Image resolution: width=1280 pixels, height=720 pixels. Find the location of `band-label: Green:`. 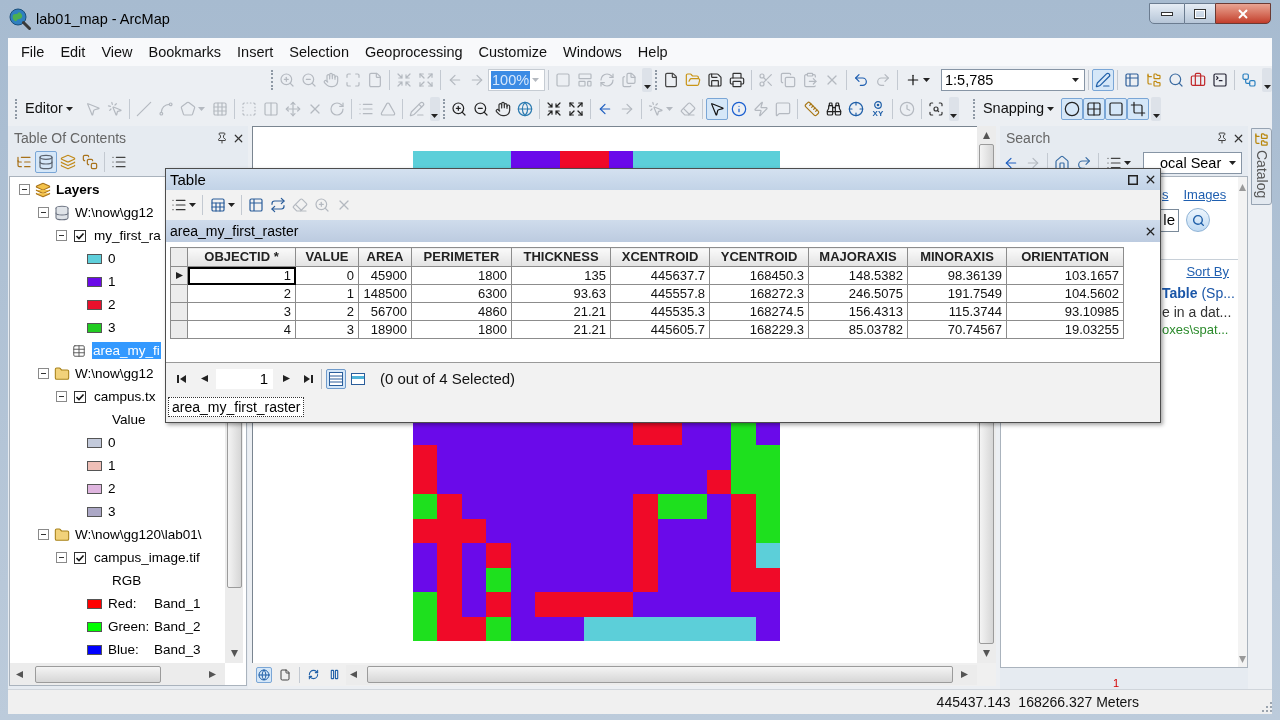

band-label: Green: is located at coordinates (129, 626).